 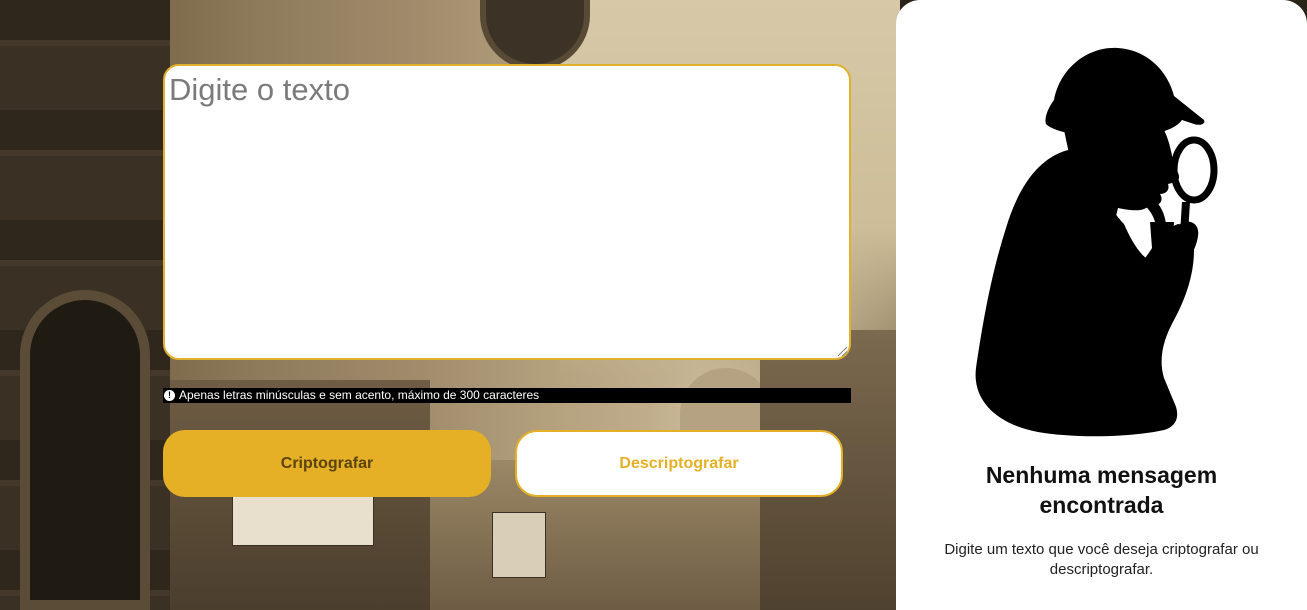 I want to click on empty-state-title: Nenhuma mensagem encontrada, so click(x=1101, y=490).